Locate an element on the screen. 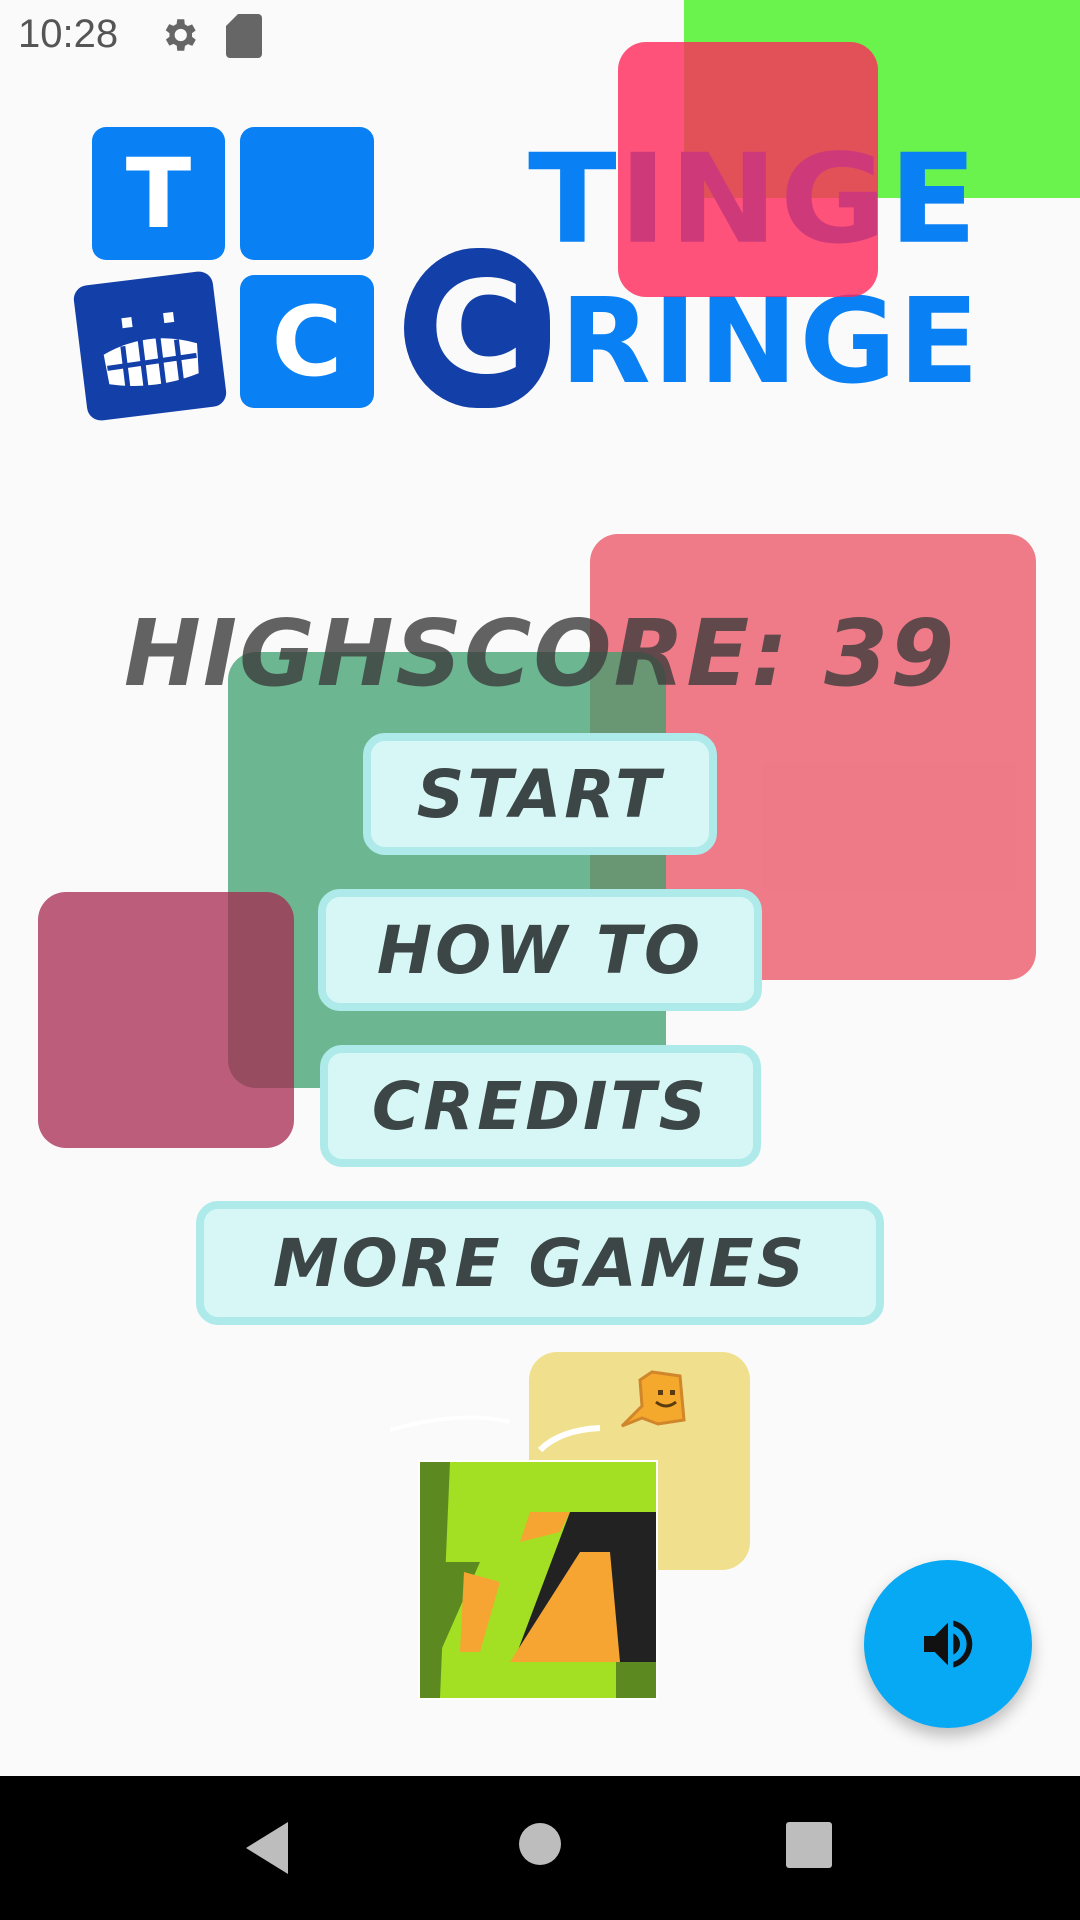 This screenshot has width=1080, height=1920. credits-button: CREDITS is located at coordinates (540, 1106).